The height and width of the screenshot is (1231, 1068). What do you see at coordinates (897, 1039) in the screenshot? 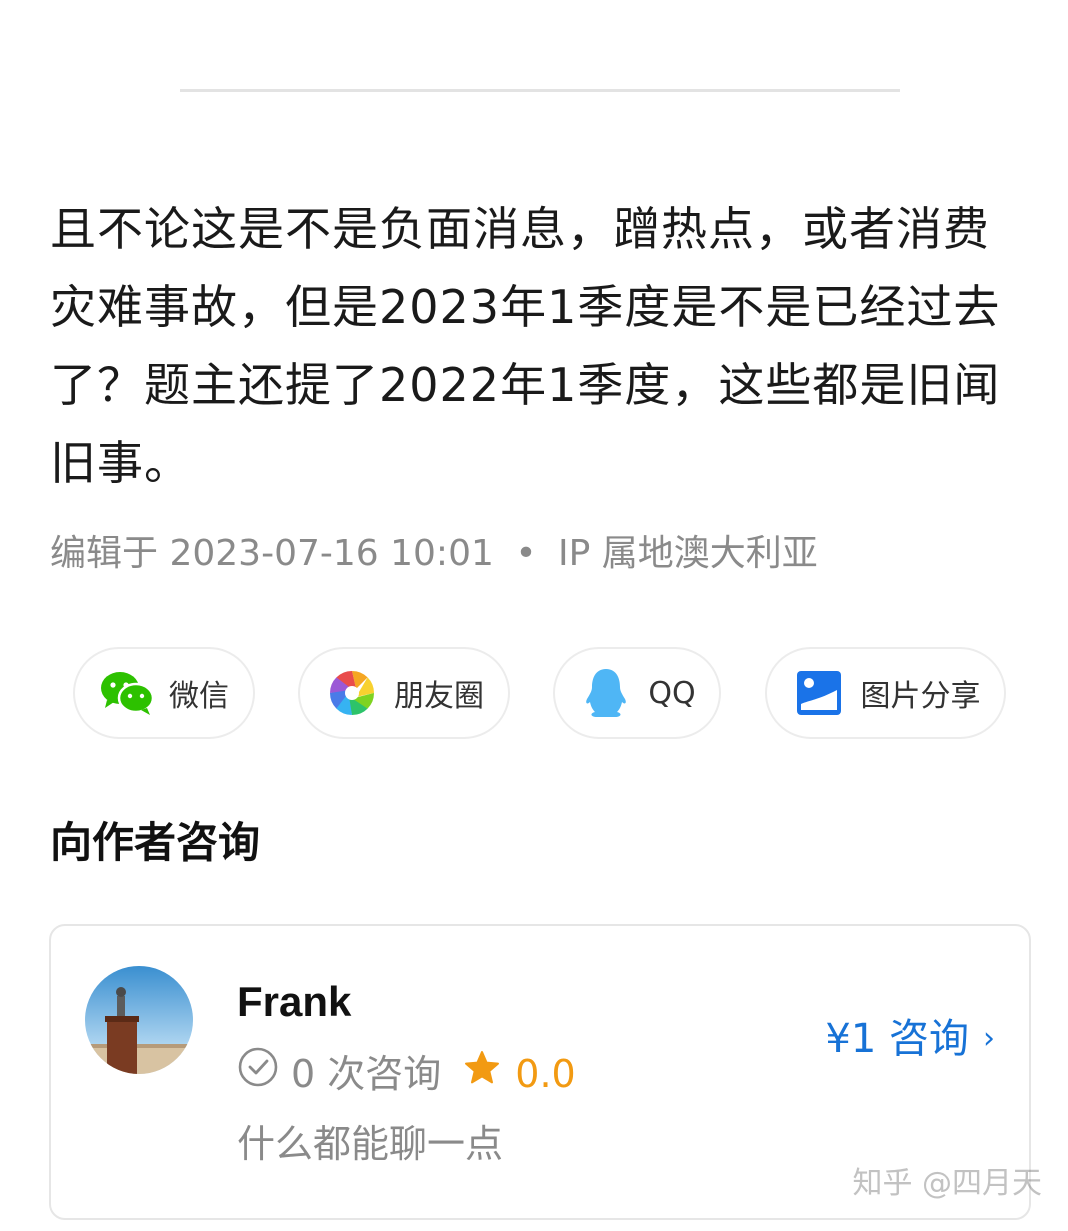
I see `consult-price-label: ¥1 咨询` at bounding box center [897, 1039].